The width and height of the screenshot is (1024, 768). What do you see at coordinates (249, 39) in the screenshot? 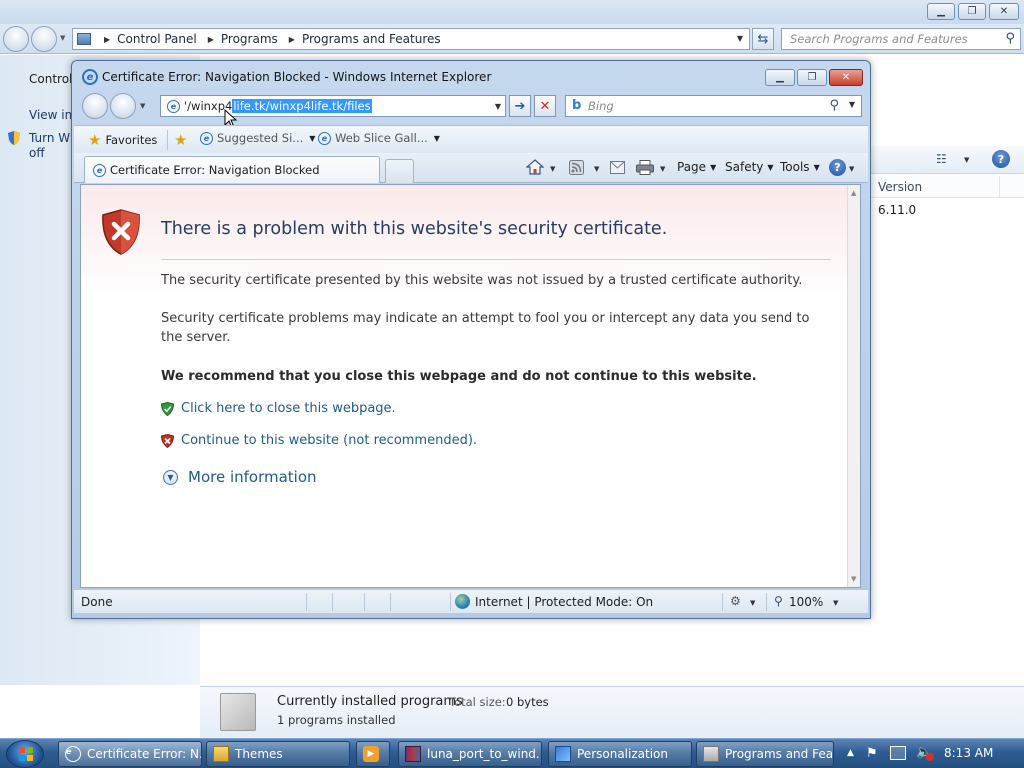
I see `breadcrumb-programs: Programs` at bounding box center [249, 39].